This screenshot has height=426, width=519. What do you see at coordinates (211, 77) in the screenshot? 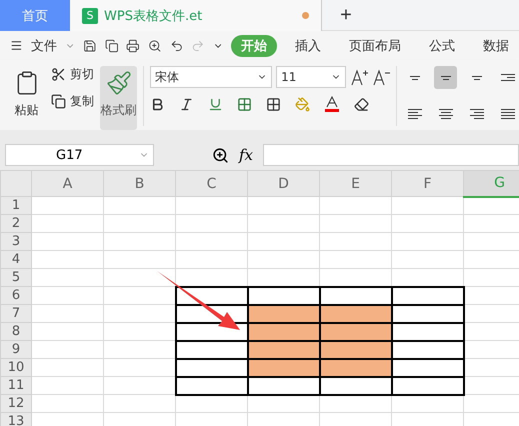
I see `font-select: 宋体` at bounding box center [211, 77].